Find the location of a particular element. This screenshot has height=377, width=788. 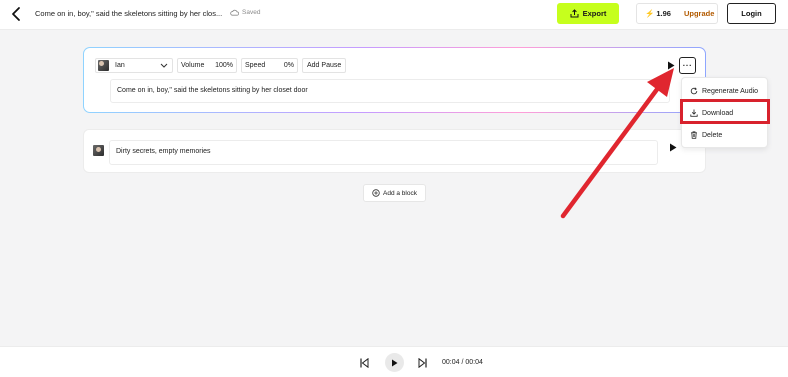

credits-count: 1.96 is located at coordinates (663, 13).